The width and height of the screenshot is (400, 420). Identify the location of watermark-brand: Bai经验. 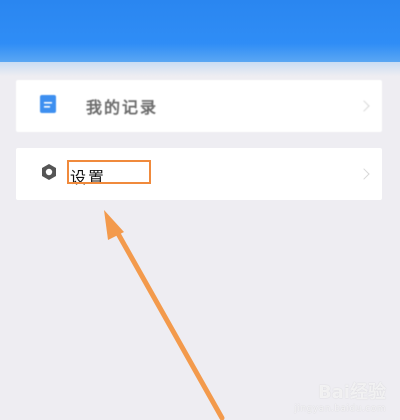
(351, 392).